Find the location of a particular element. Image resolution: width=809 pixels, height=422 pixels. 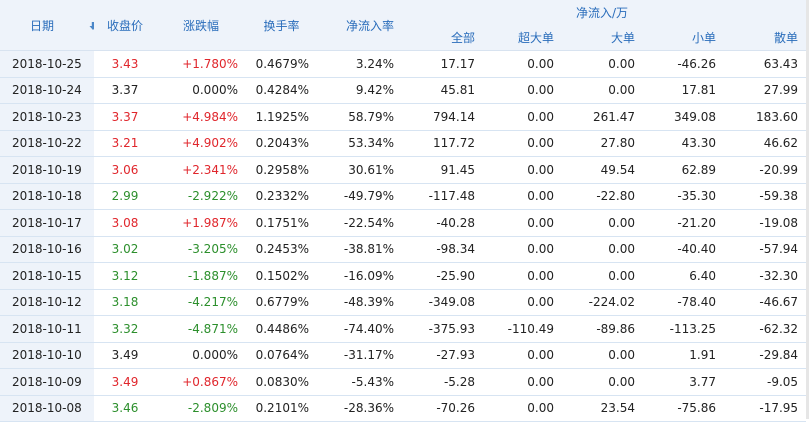

column-header-change: 涨跌幅 is located at coordinates (201, 25).